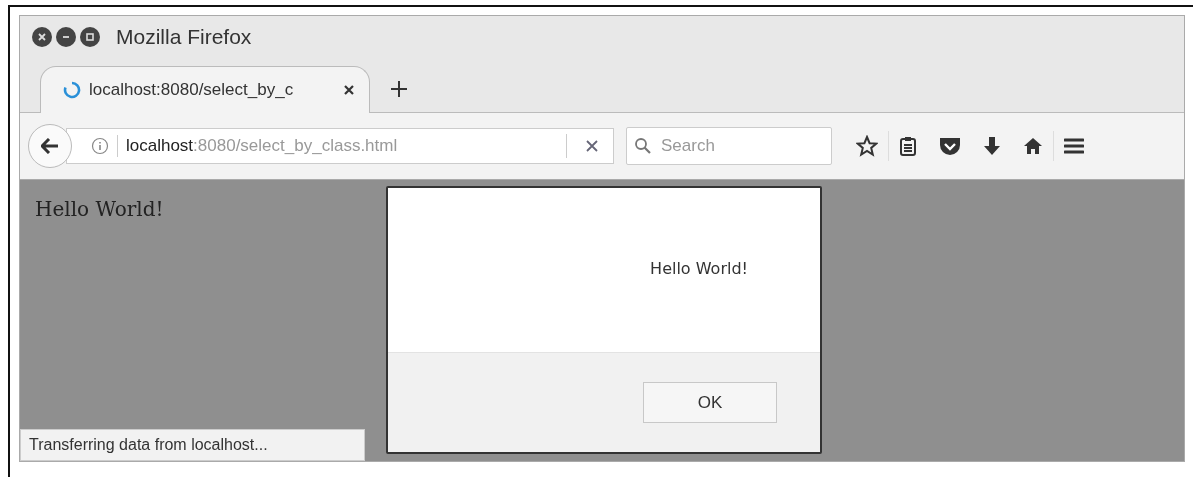 This screenshot has height=477, width=1193. I want to click on browser-tab: localhost:8080/select_by_c, so click(205, 89).